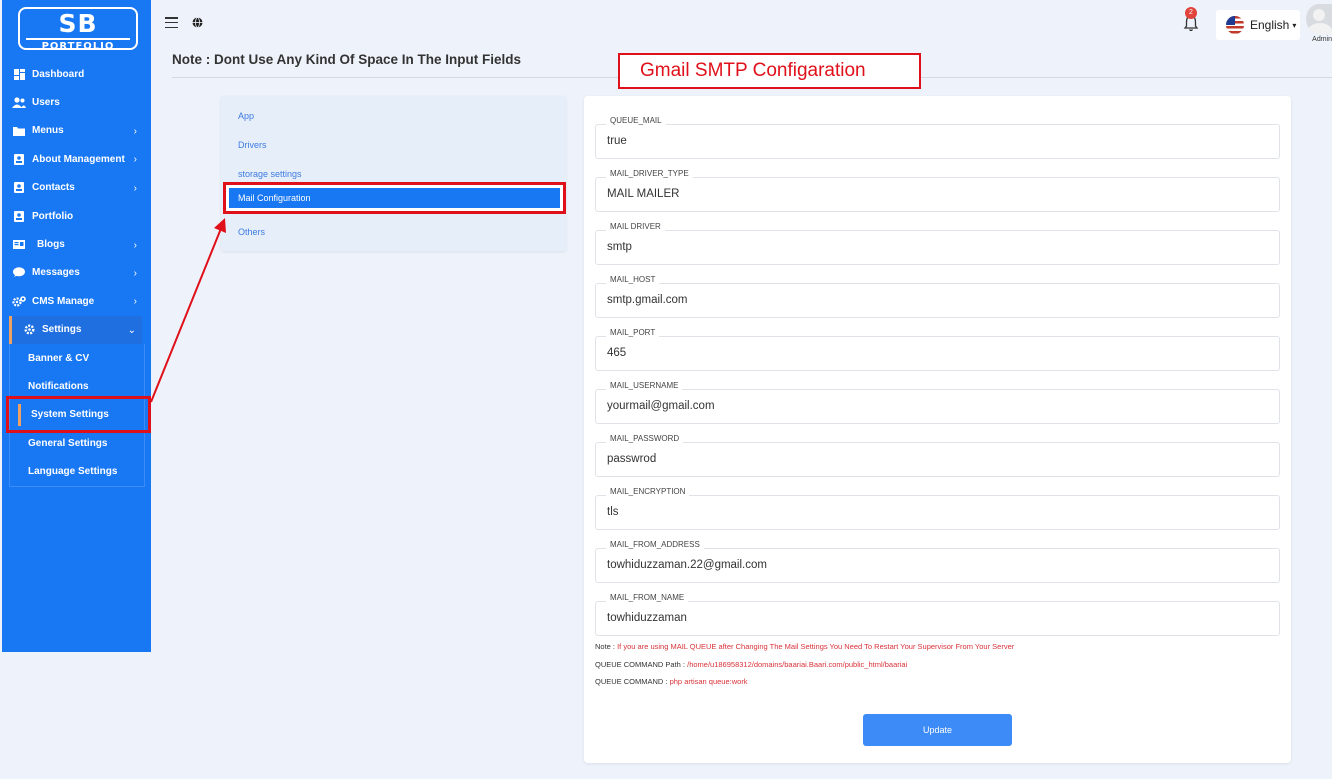 The height and width of the screenshot is (779, 1332). Describe the element at coordinates (270, 174) in the screenshot. I see `settings-nav-storage: storage settings` at that location.